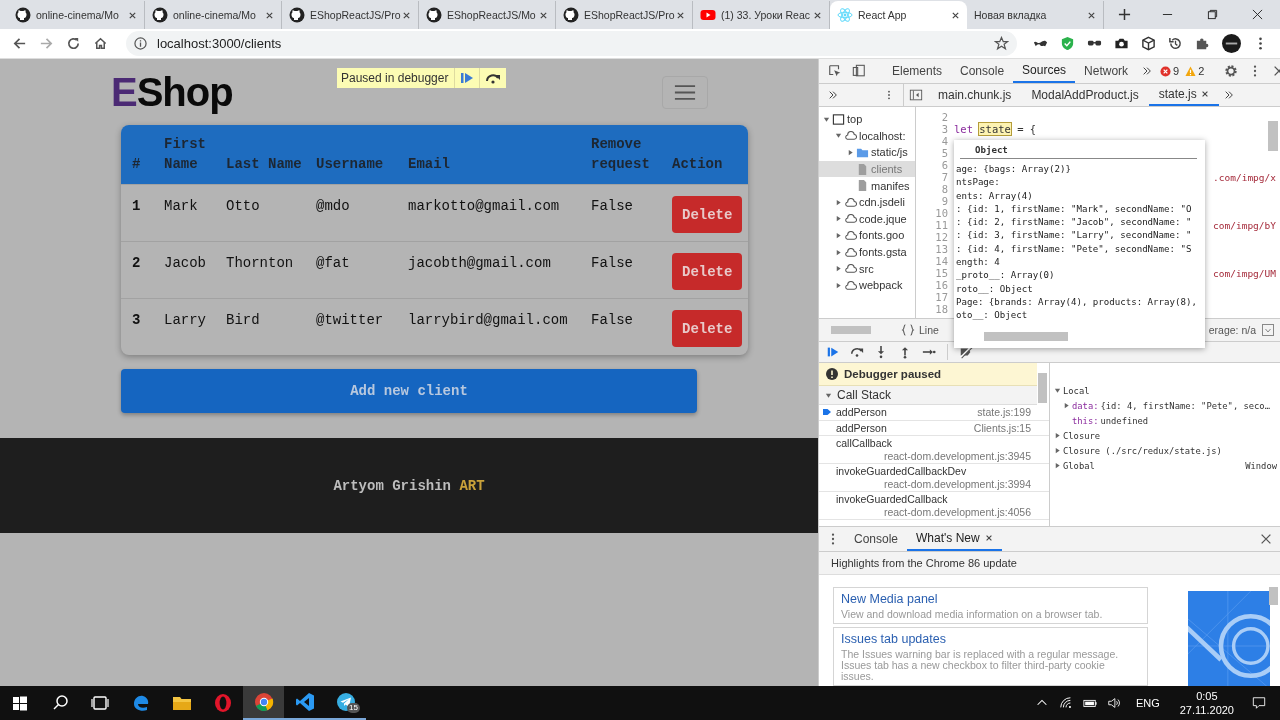 This screenshot has width=1280, height=720. What do you see at coordinates (898, 15) in the screenshot?
I see `browser-tab: React App` at bounding box center [898, 15].